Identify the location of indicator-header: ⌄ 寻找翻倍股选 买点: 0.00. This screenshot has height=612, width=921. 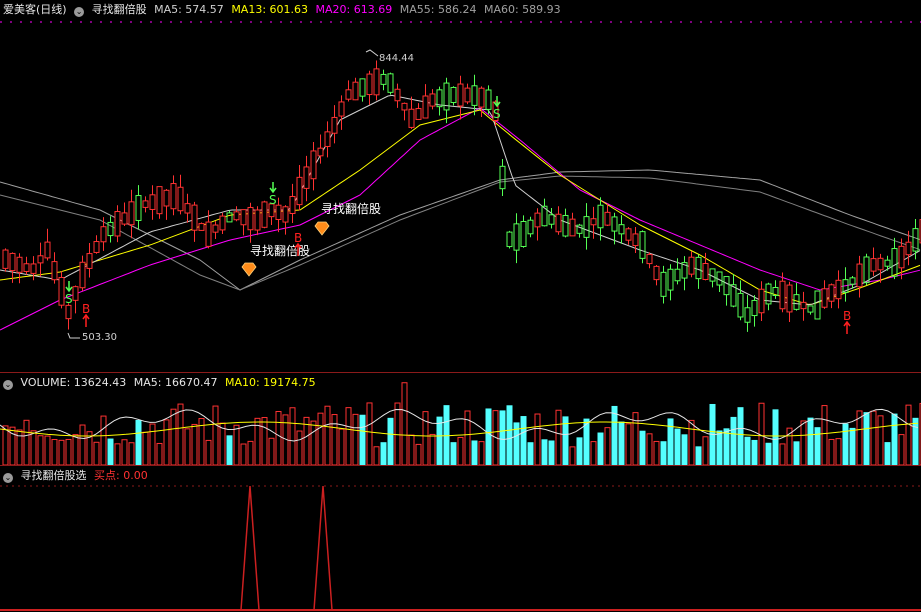
(77, 476).